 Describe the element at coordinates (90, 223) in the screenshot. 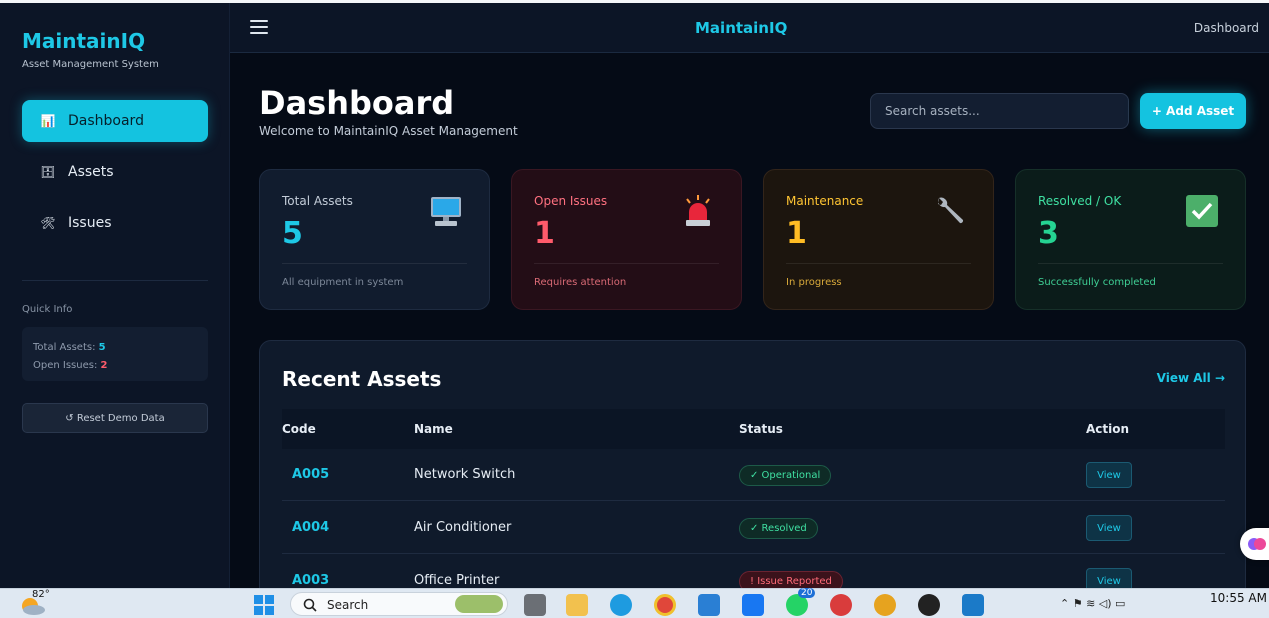

I see `sidebar-item-label: Issues` at that location.